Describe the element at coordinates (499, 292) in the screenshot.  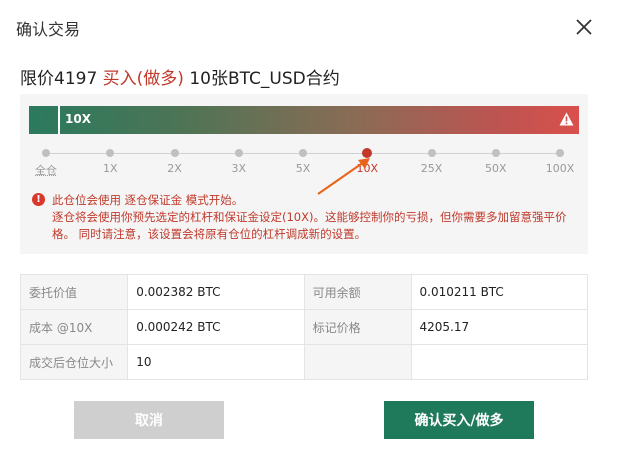
I see `detail-value: 0.010211 BTC` at that location.